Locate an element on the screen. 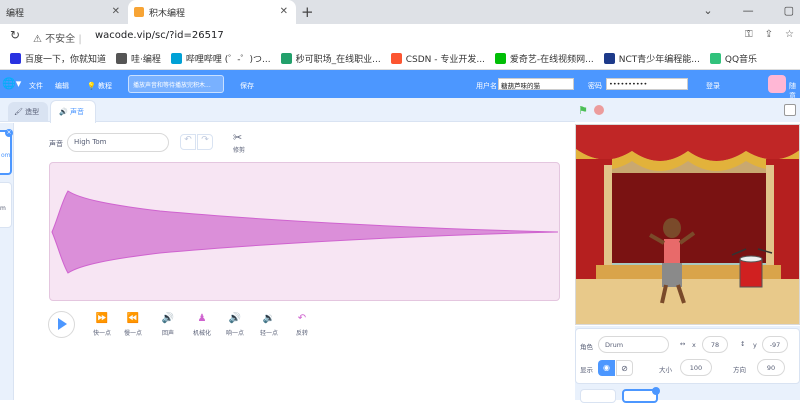 The width and height of the screenshot is (800, 403). undo-button: ↶ is located at coordinates (188, 142).